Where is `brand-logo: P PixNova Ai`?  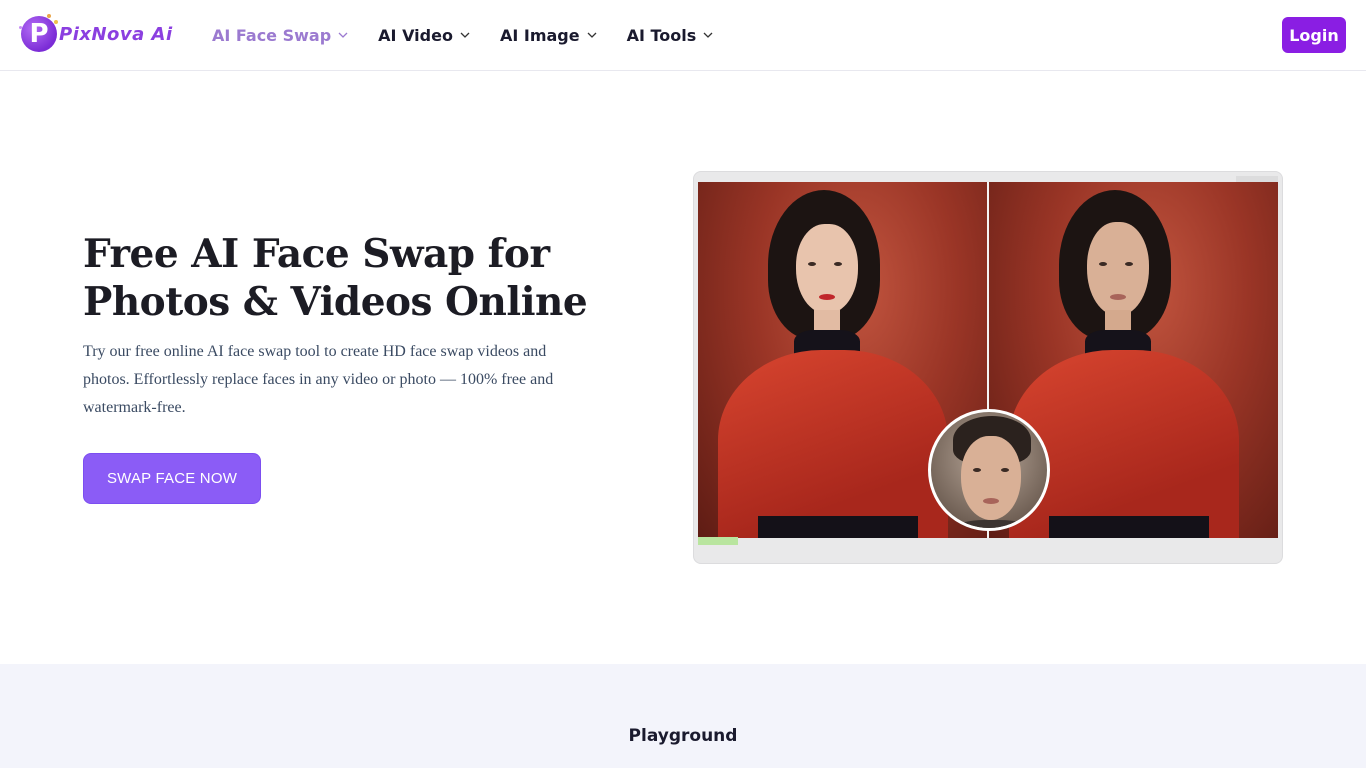 brand-logo: P PixNova Ai is located at coordinates (96, 33).